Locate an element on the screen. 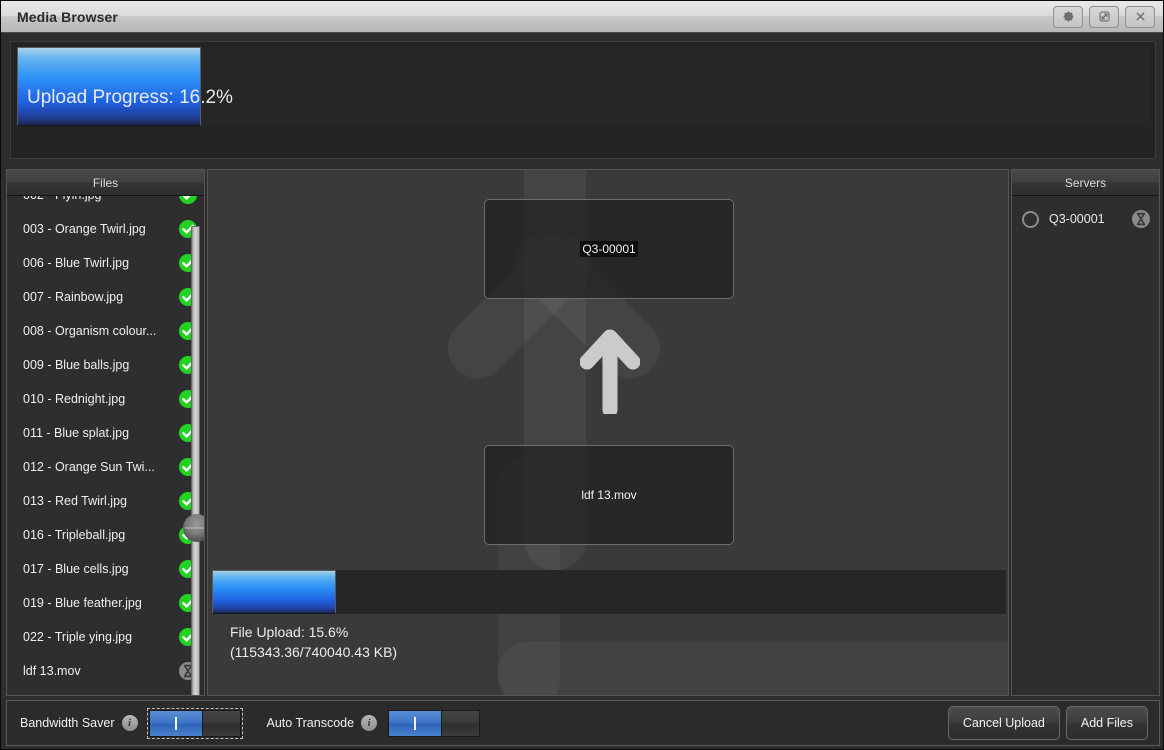  cancel-upload-button: Cancel Upload is located at coordinates (1003, 723).